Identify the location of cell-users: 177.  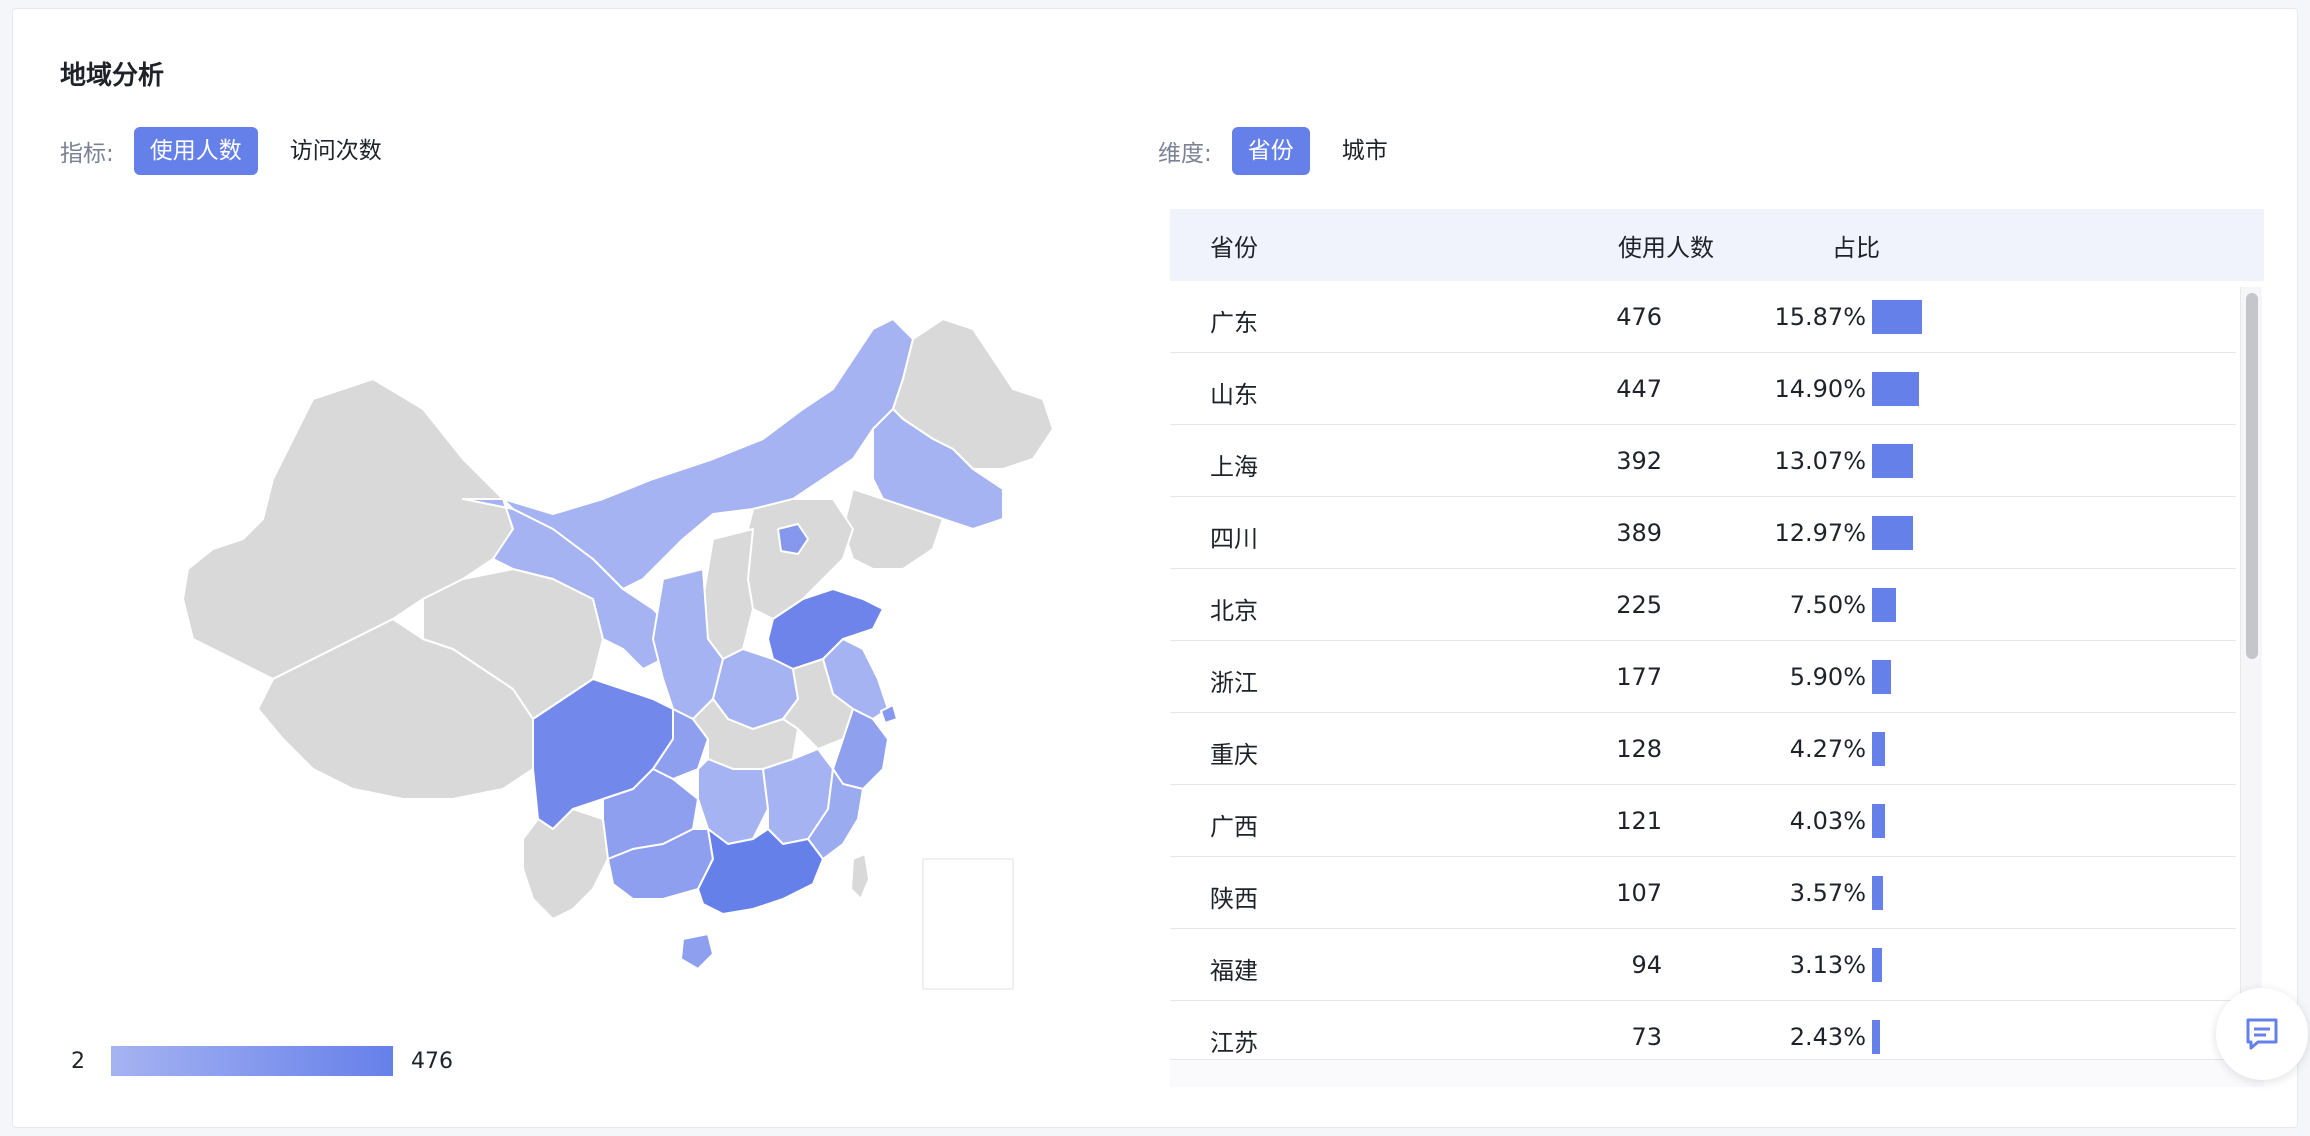
(1639, 677).